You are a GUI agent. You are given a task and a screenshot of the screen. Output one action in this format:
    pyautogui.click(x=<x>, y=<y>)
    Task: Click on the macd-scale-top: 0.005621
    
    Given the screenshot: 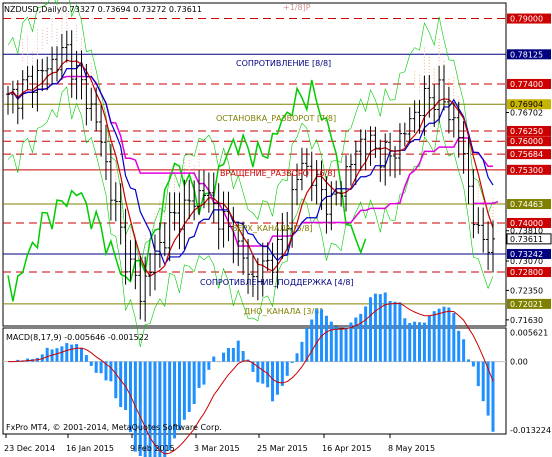 What is the action you would take?
    pyautogui.click(x=529, y=333)
    